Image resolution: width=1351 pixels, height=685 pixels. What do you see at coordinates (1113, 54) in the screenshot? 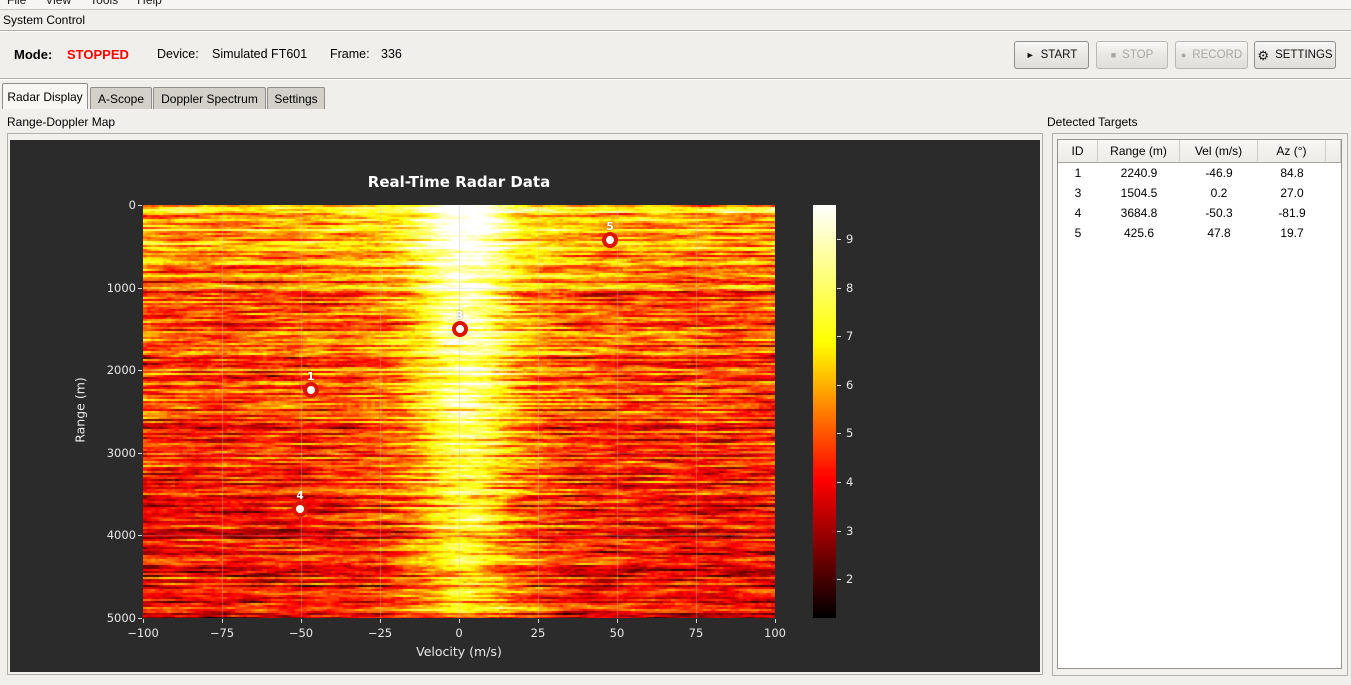
I see `stop-icon: ■` at bounding box center [1113, 54].